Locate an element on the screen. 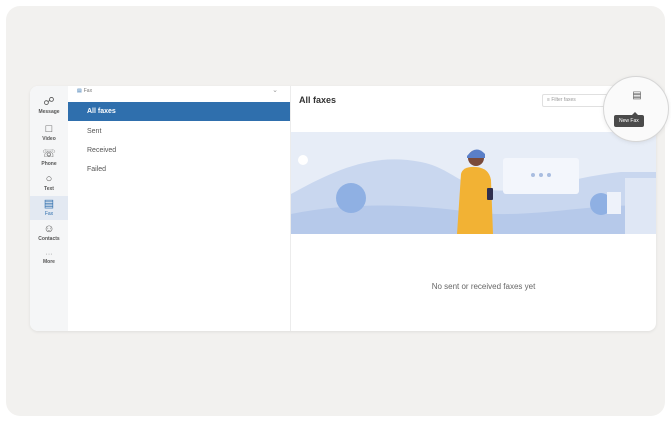  rail-label-text: Text is located at coordinates (49, 189).